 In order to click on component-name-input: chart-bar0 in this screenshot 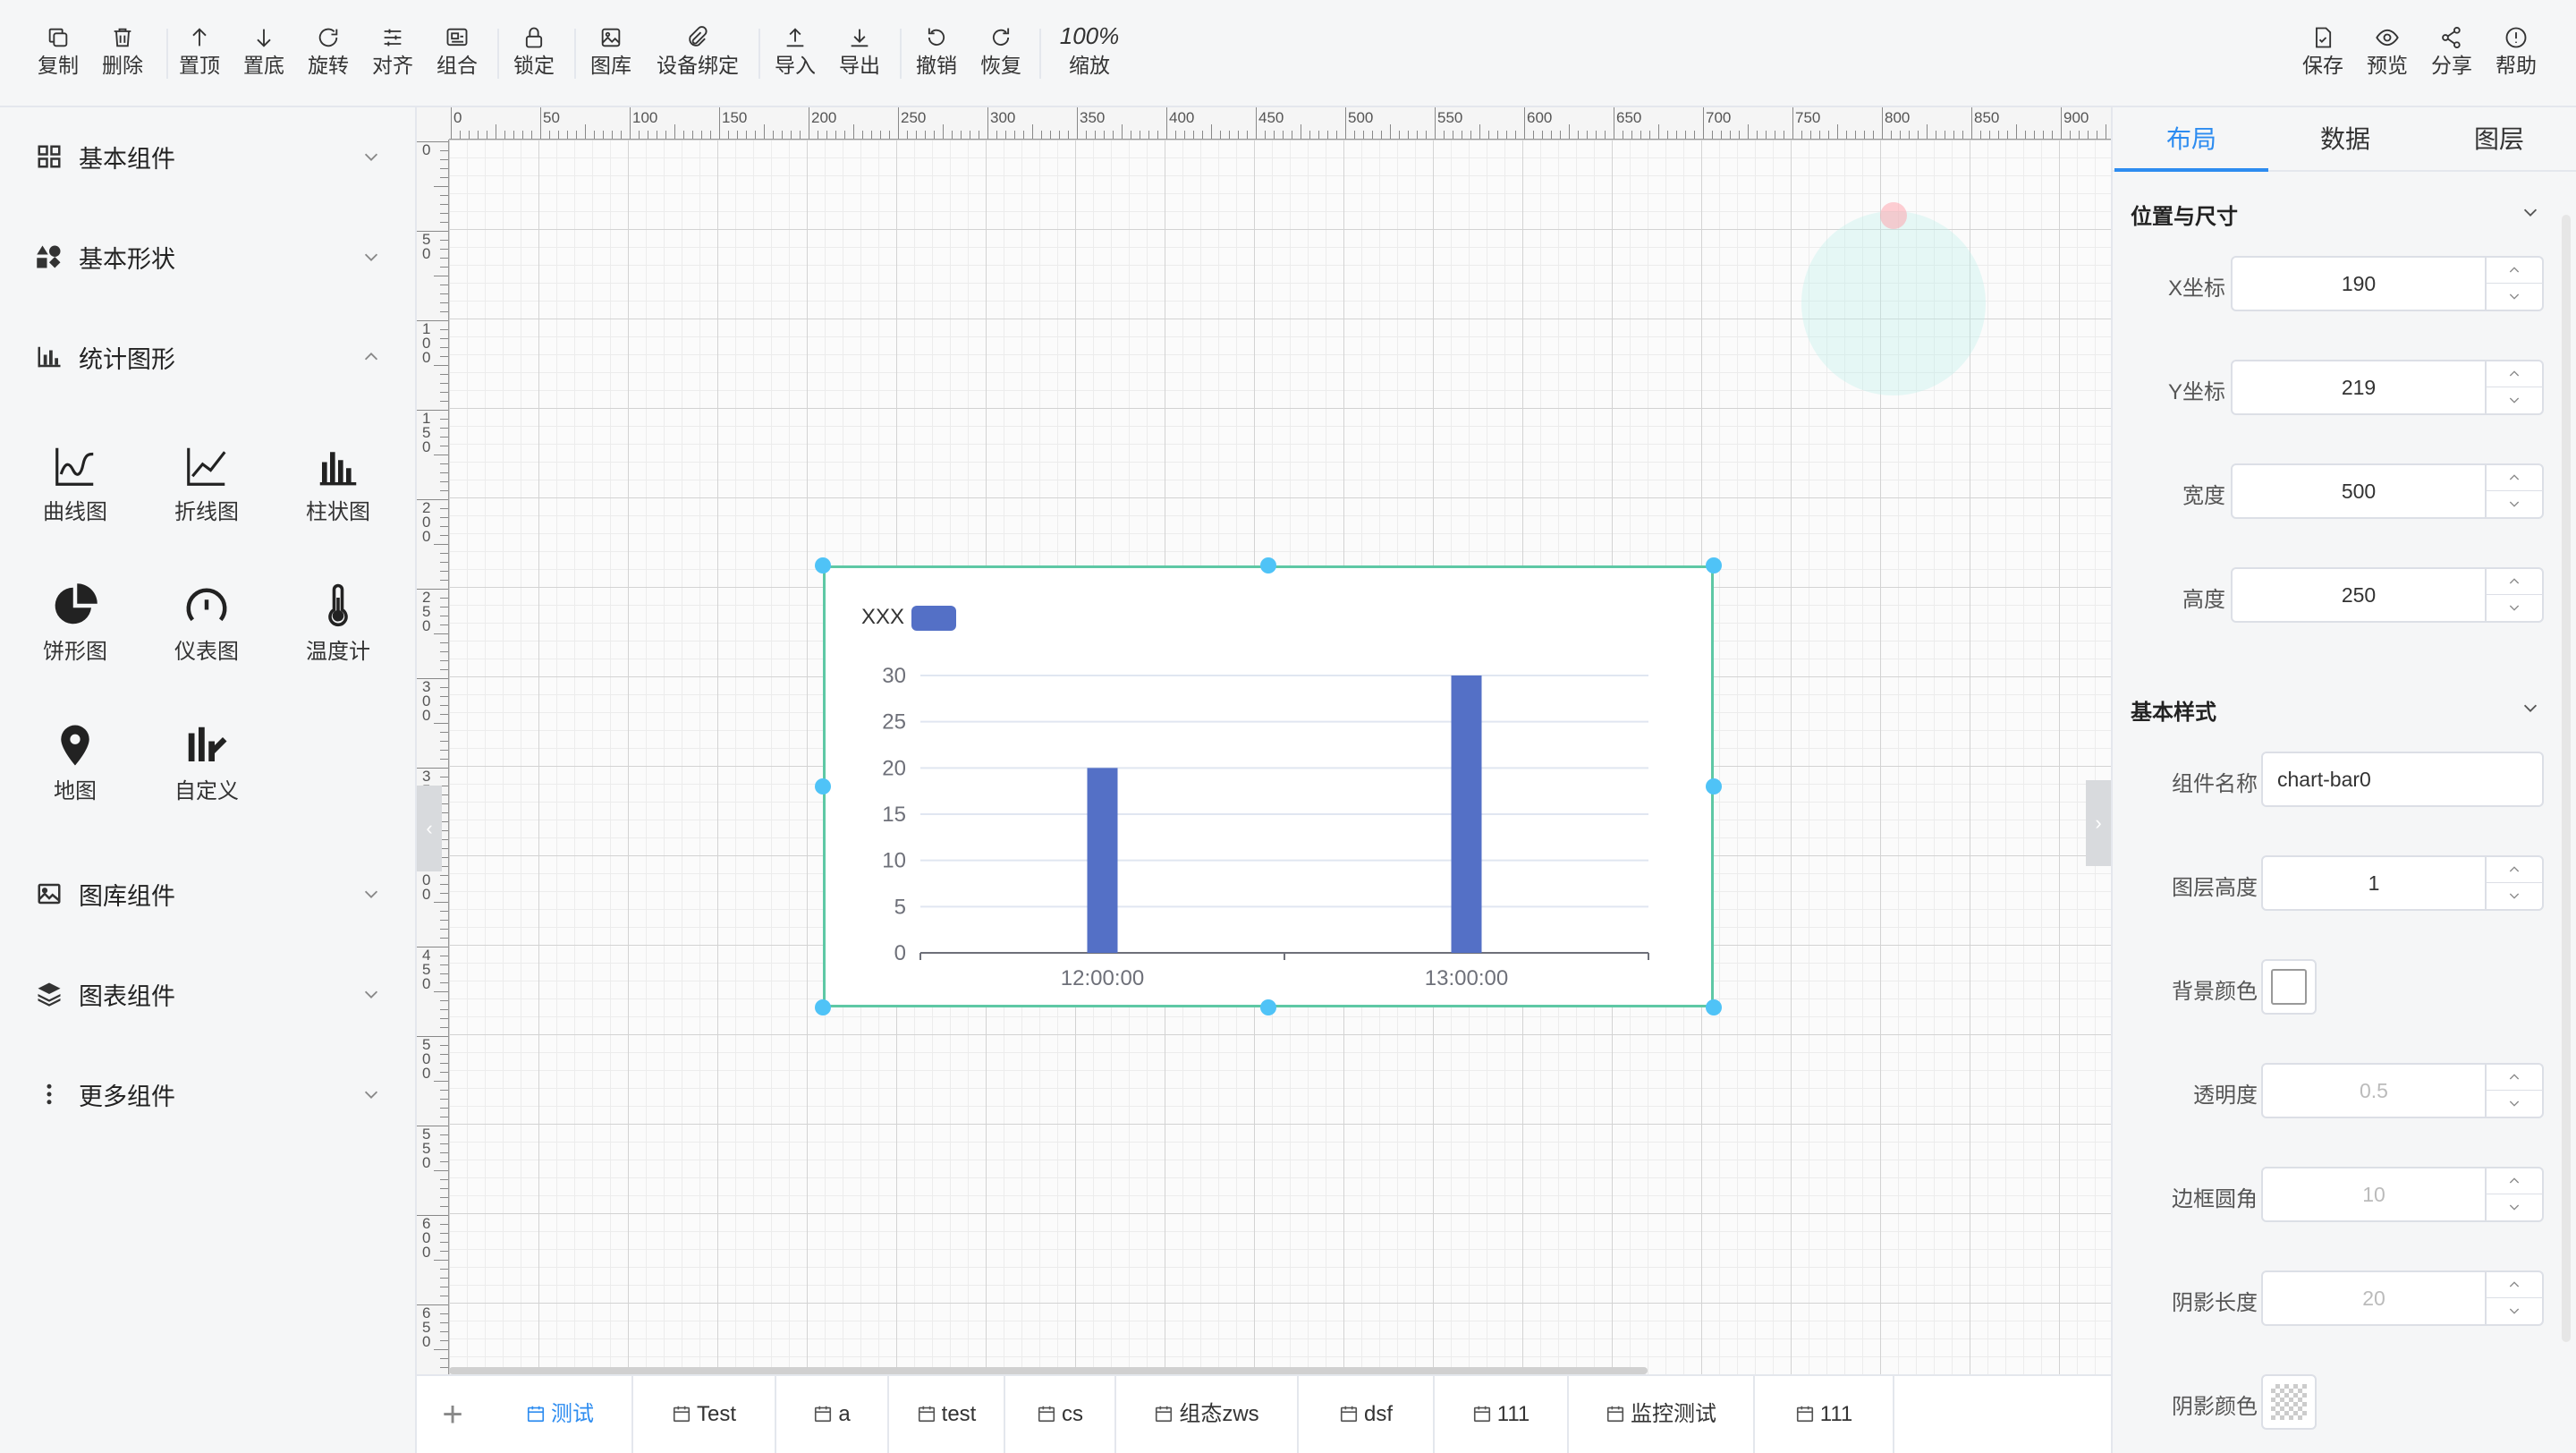, I will do `click(2402, 779)`.